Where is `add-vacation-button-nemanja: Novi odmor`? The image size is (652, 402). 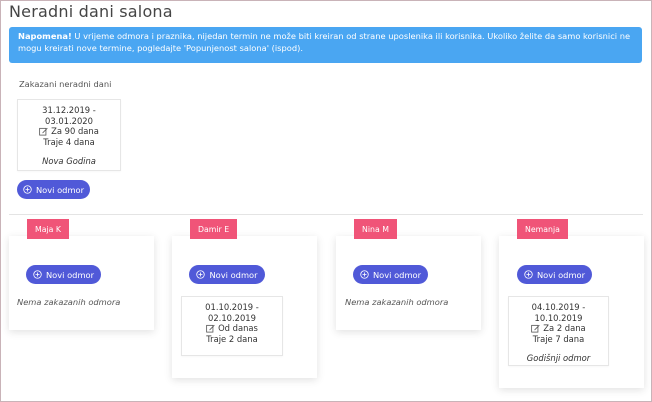
add-vacation-button-nemanja: Novi odmor is located at coordinates (554, 274).